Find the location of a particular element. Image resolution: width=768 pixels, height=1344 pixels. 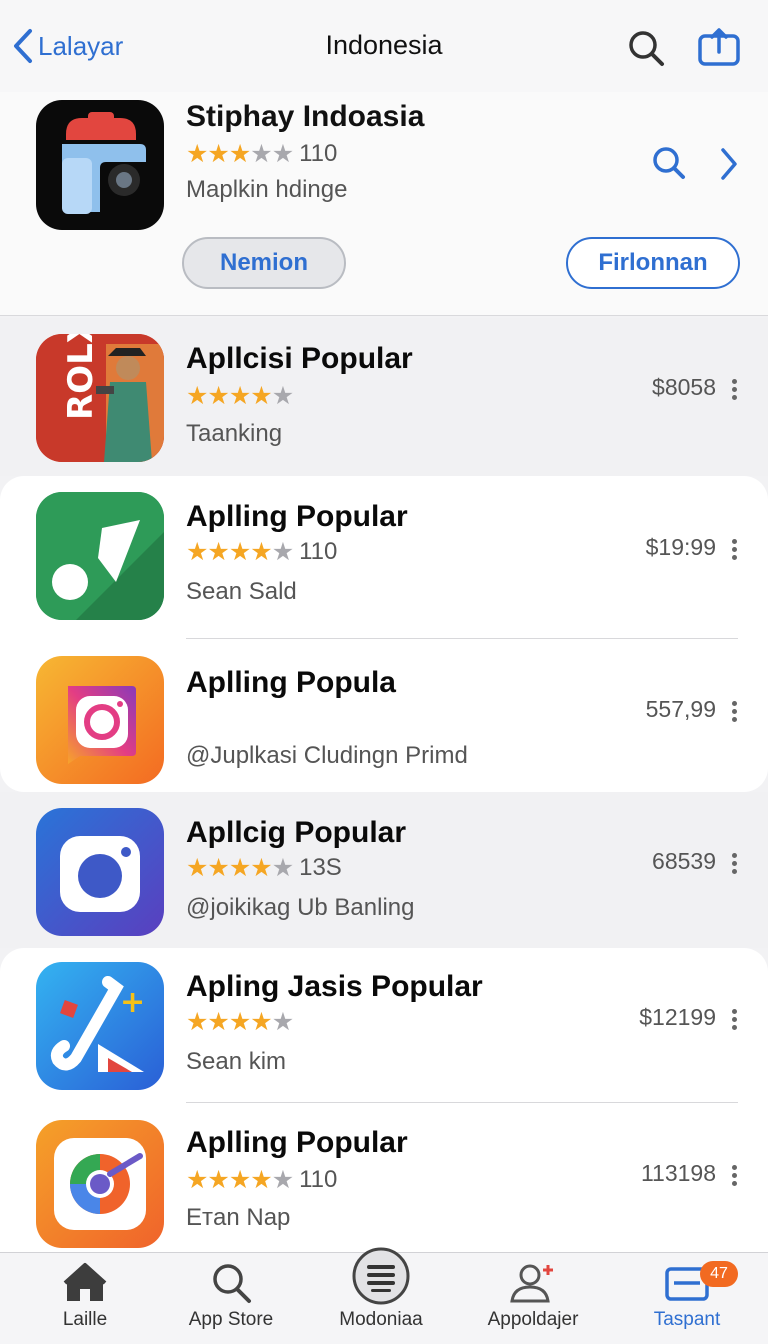

tab-app-store: App Store is located at coordinates (231, 1298).